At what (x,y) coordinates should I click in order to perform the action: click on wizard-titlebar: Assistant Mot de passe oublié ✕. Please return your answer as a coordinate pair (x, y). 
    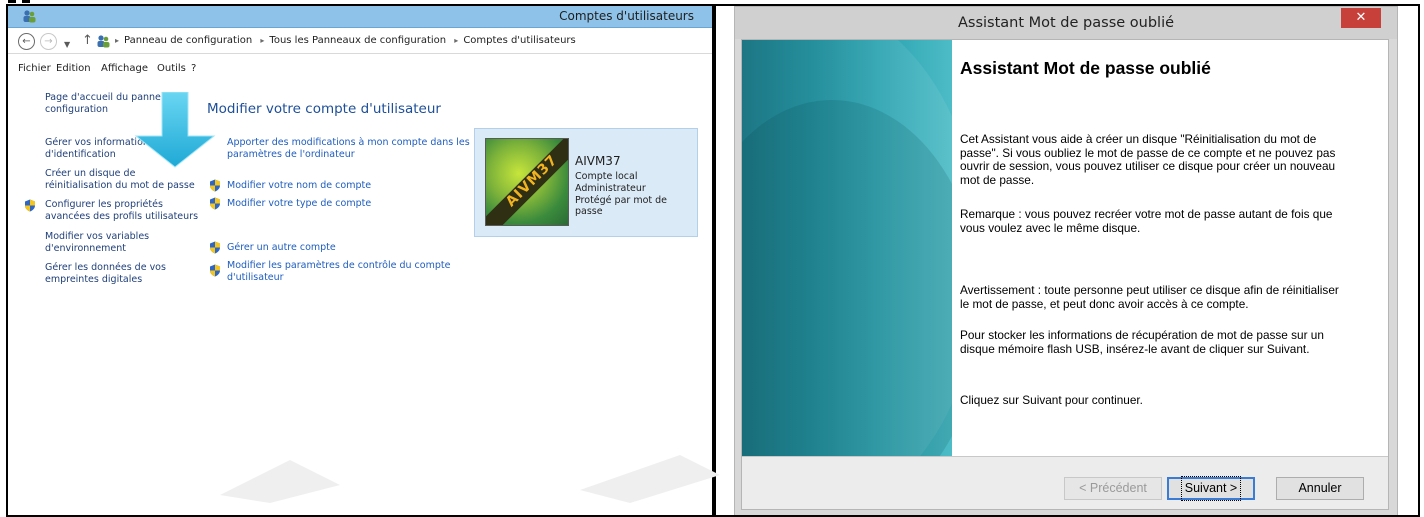
    Looking at the image, I should click on (1066, 23).